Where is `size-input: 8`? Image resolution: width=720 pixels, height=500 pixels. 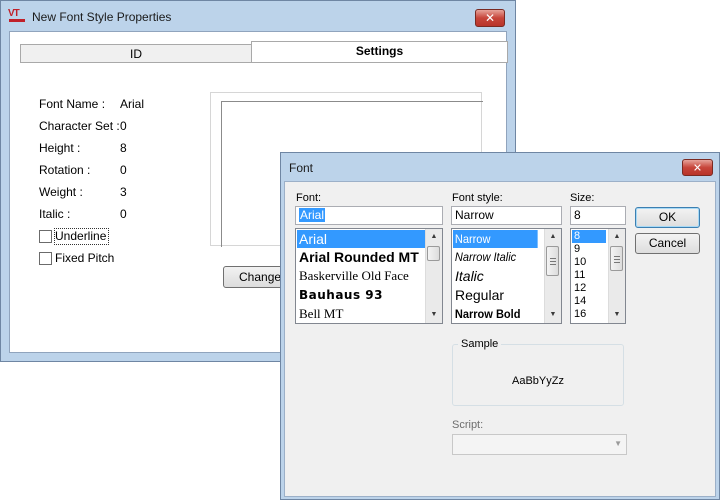 size-input: 8 is located at coordinates (598, 215).